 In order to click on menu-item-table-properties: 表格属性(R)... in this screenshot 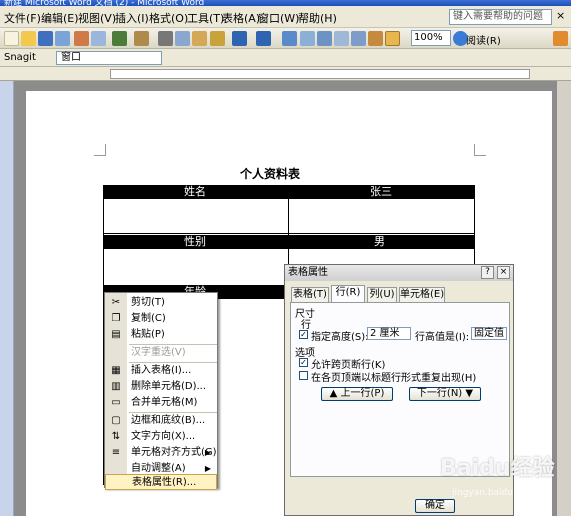, I will do `click(161, 482)`.